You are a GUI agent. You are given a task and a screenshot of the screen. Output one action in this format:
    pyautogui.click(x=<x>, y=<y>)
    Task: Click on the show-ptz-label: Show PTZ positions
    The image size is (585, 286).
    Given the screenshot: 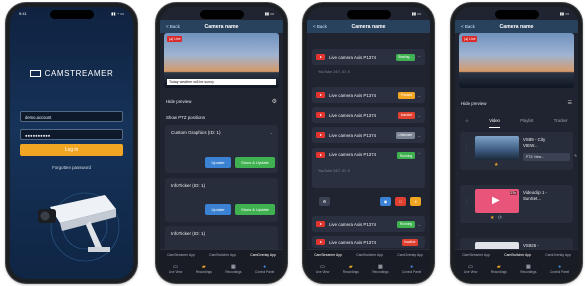 What is the action you would take?
    pyautogui.click(x=186, y=117)
    